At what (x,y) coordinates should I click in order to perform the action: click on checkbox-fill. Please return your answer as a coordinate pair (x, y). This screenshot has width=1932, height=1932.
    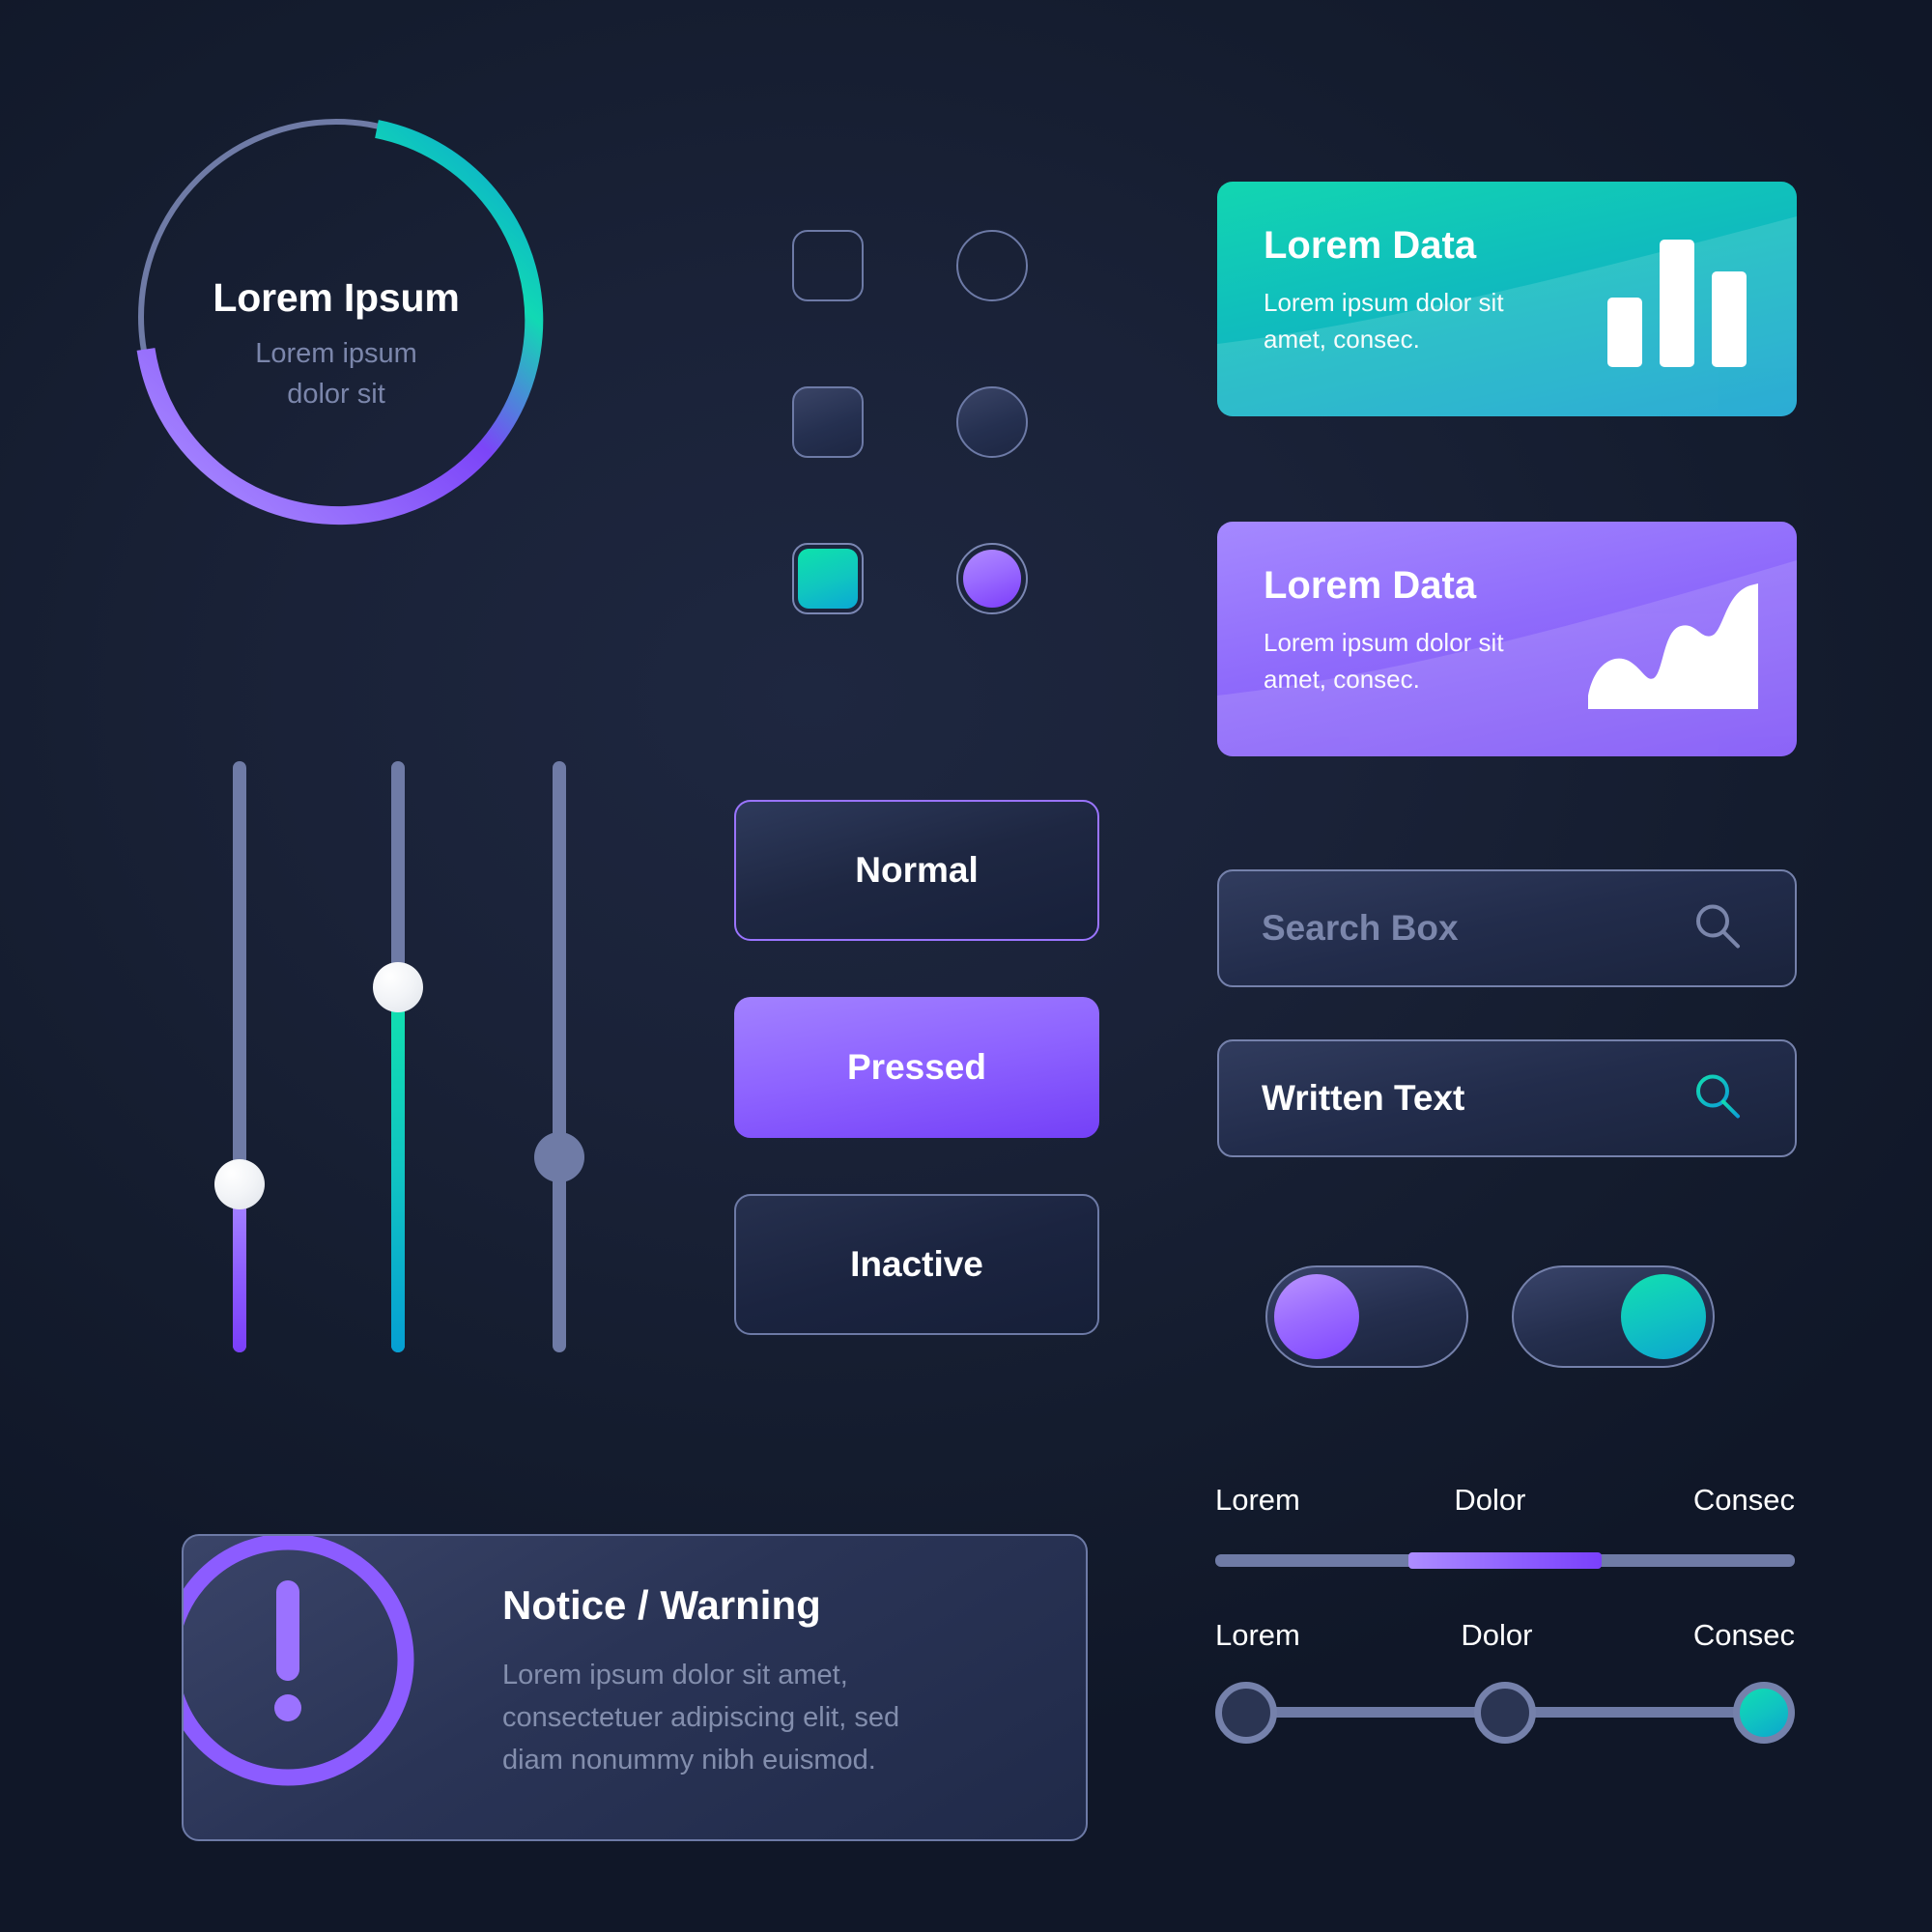
    Looking at the image, I should click on (828, 579).